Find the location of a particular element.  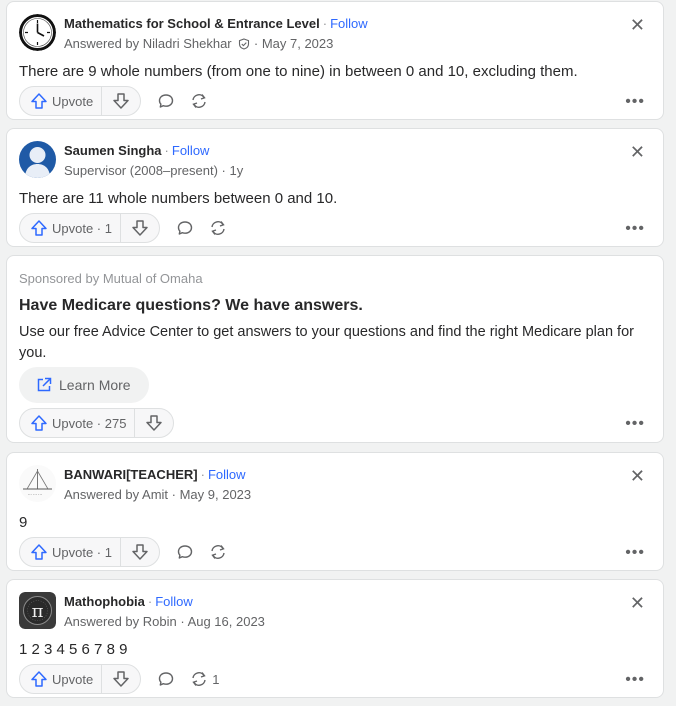

author-name: Mathematics for School & Entrance Level is located at coordinates (192, 23).